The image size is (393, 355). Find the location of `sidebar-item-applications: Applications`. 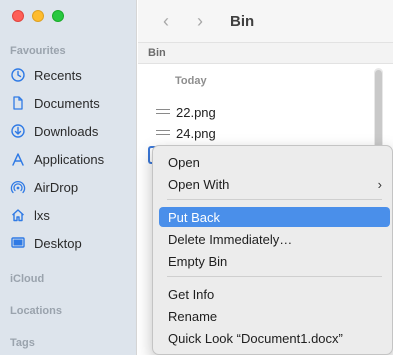

sidebar-item-applications: Applications is located at coordinates (57, 159).